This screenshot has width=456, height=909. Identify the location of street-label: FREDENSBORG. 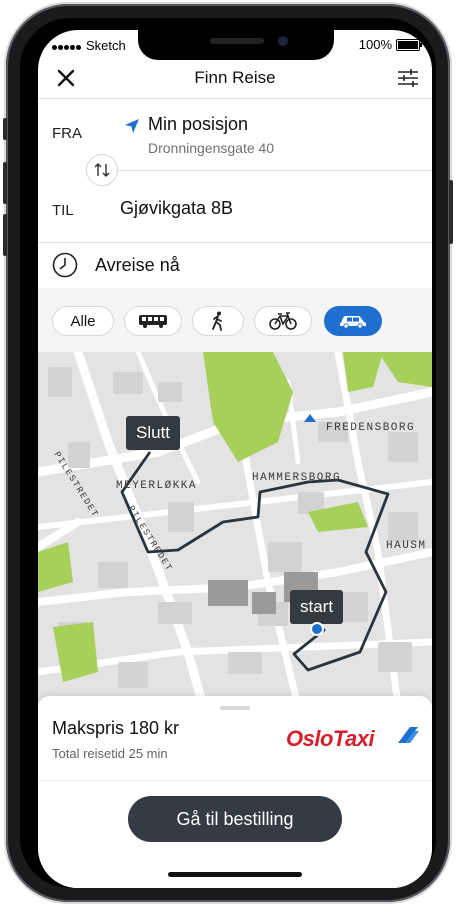
(371, 428).